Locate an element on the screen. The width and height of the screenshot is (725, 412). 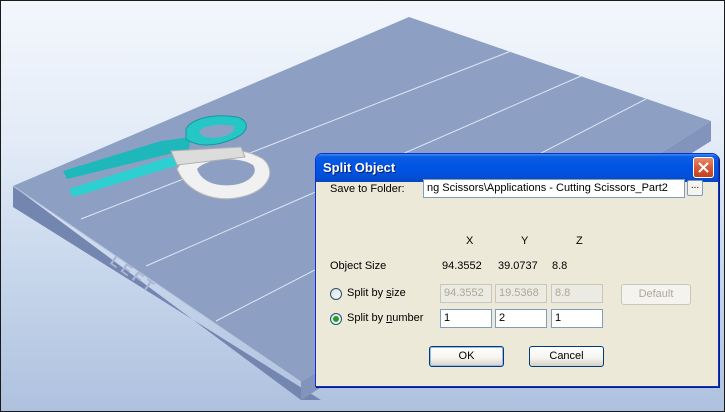
axis-y-header: Y is located at coordinates (525, 241).